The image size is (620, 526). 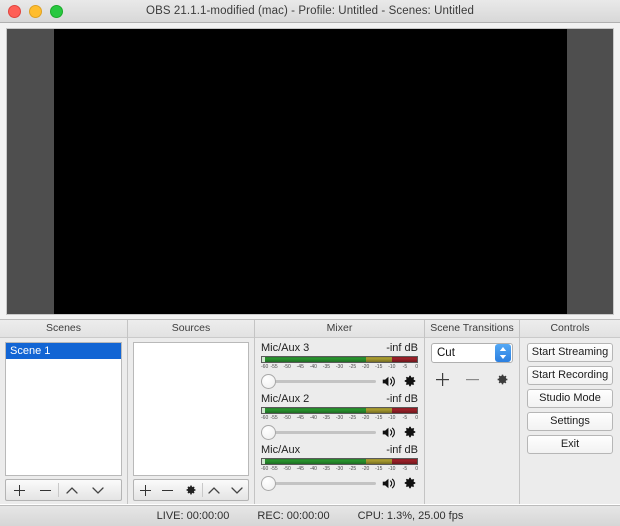 I want to click on meter-tick-label: -15, so click(x=379, y=418).